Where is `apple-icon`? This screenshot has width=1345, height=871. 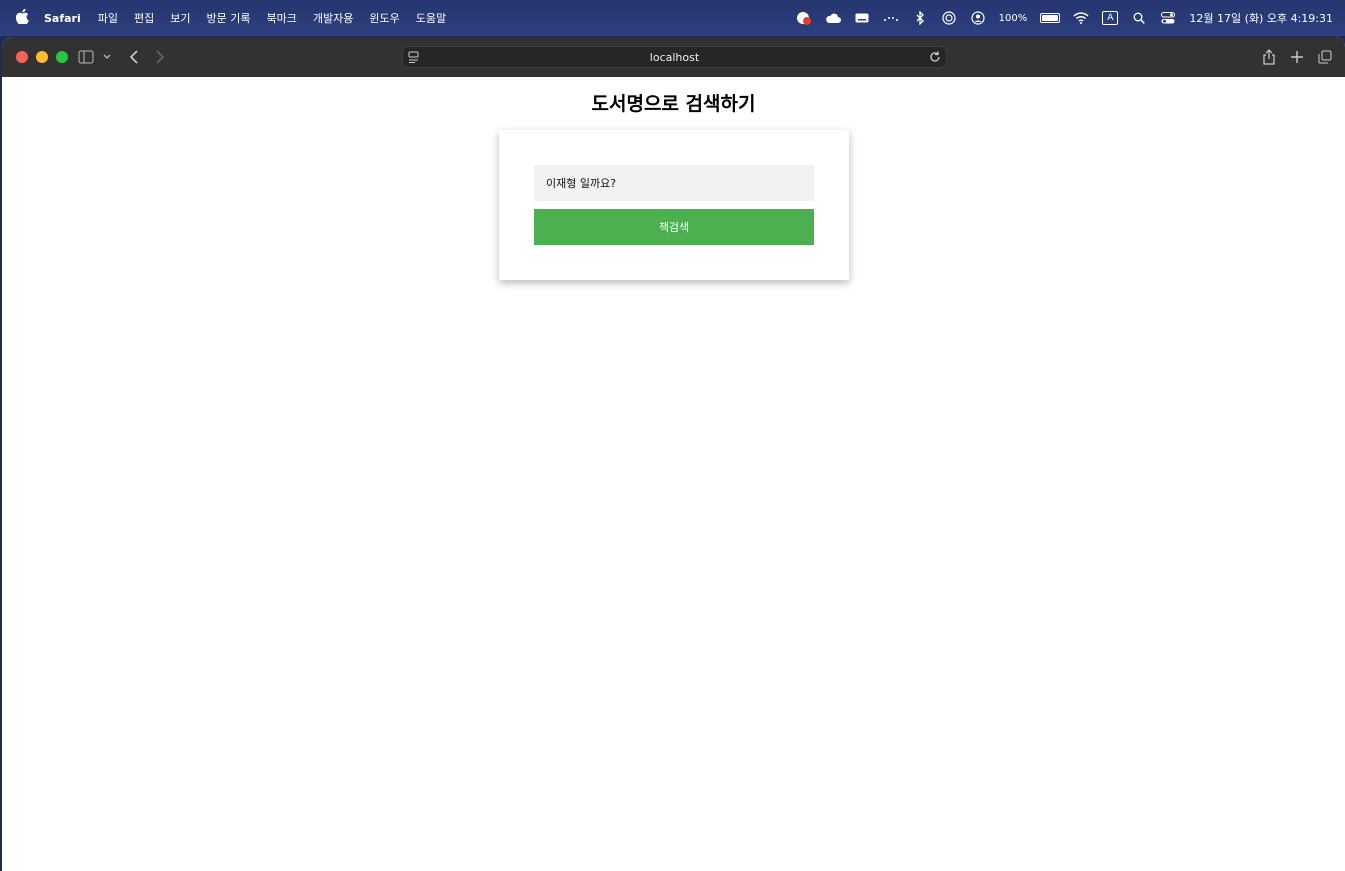 apple-icon is located at coordinates (22, 18).